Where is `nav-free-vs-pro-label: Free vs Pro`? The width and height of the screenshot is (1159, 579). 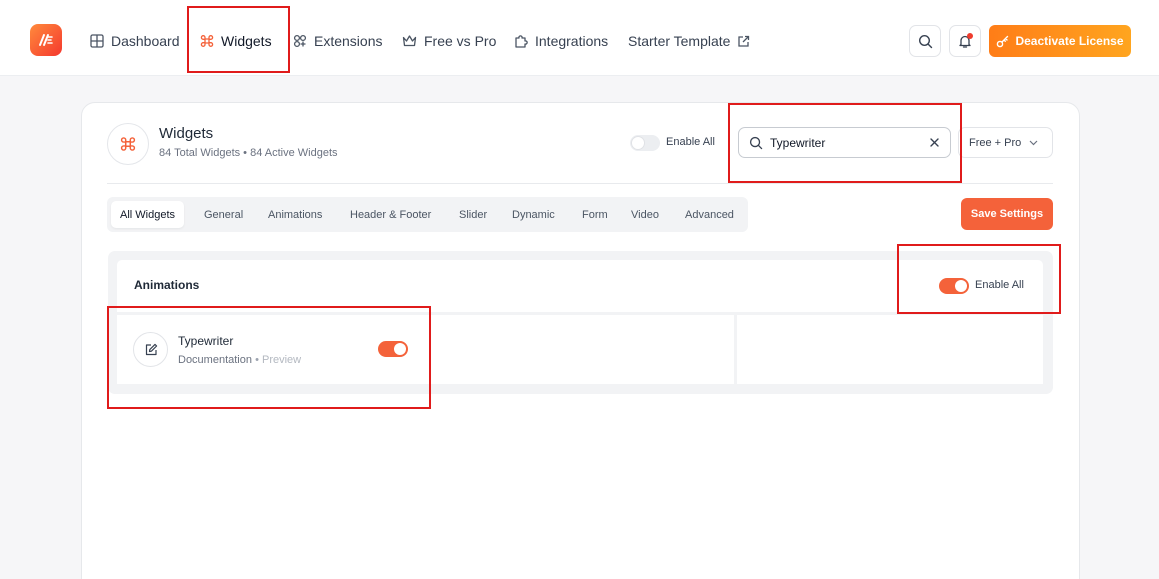 nav-free-vs-pro-label: Free vs Pro is located at coordinates (460, 41).